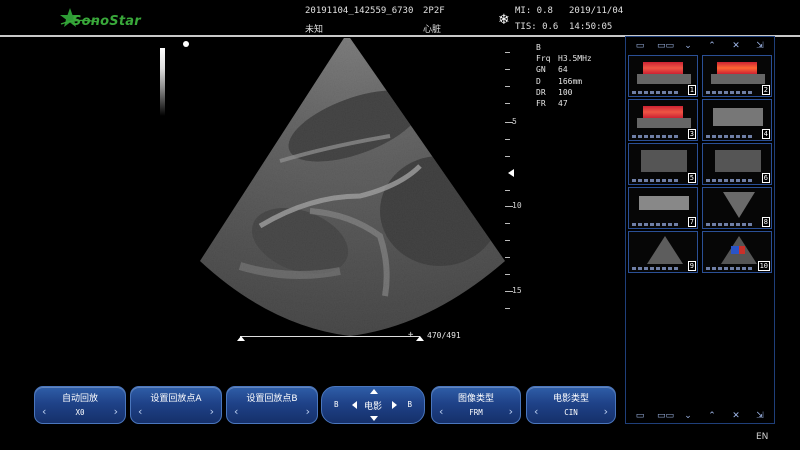 The width and height of the screenshot is (800, 450). What do you see at coordinates (515, 180) in the screenshot?
I see `depth-scale: 5 10 15` at bounding box center [515, 180].